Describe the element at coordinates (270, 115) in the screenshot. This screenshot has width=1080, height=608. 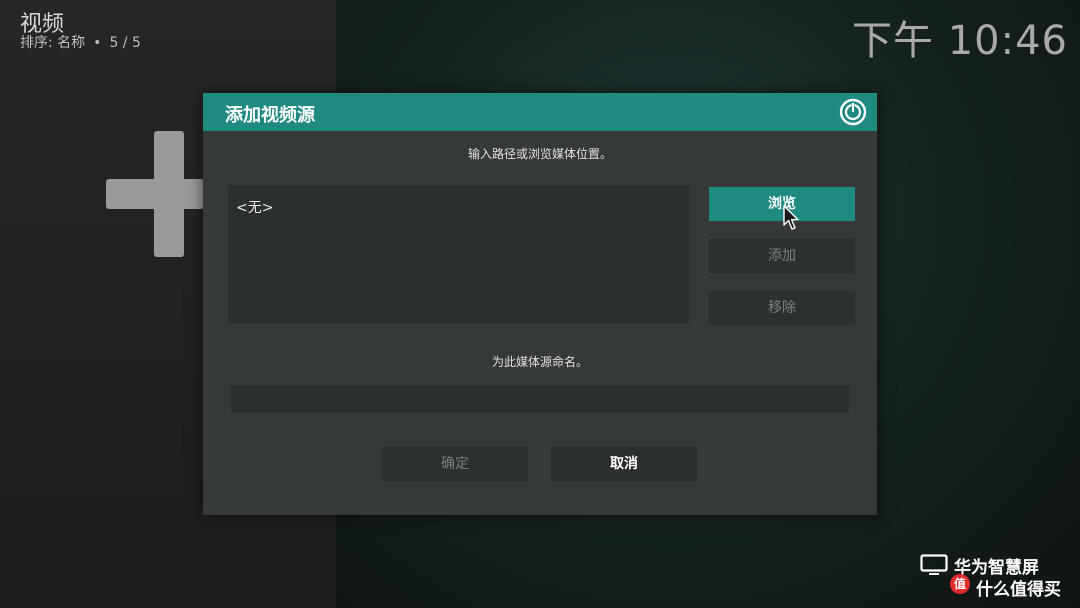
I see `dialog-title: 添加视频源` at that location.